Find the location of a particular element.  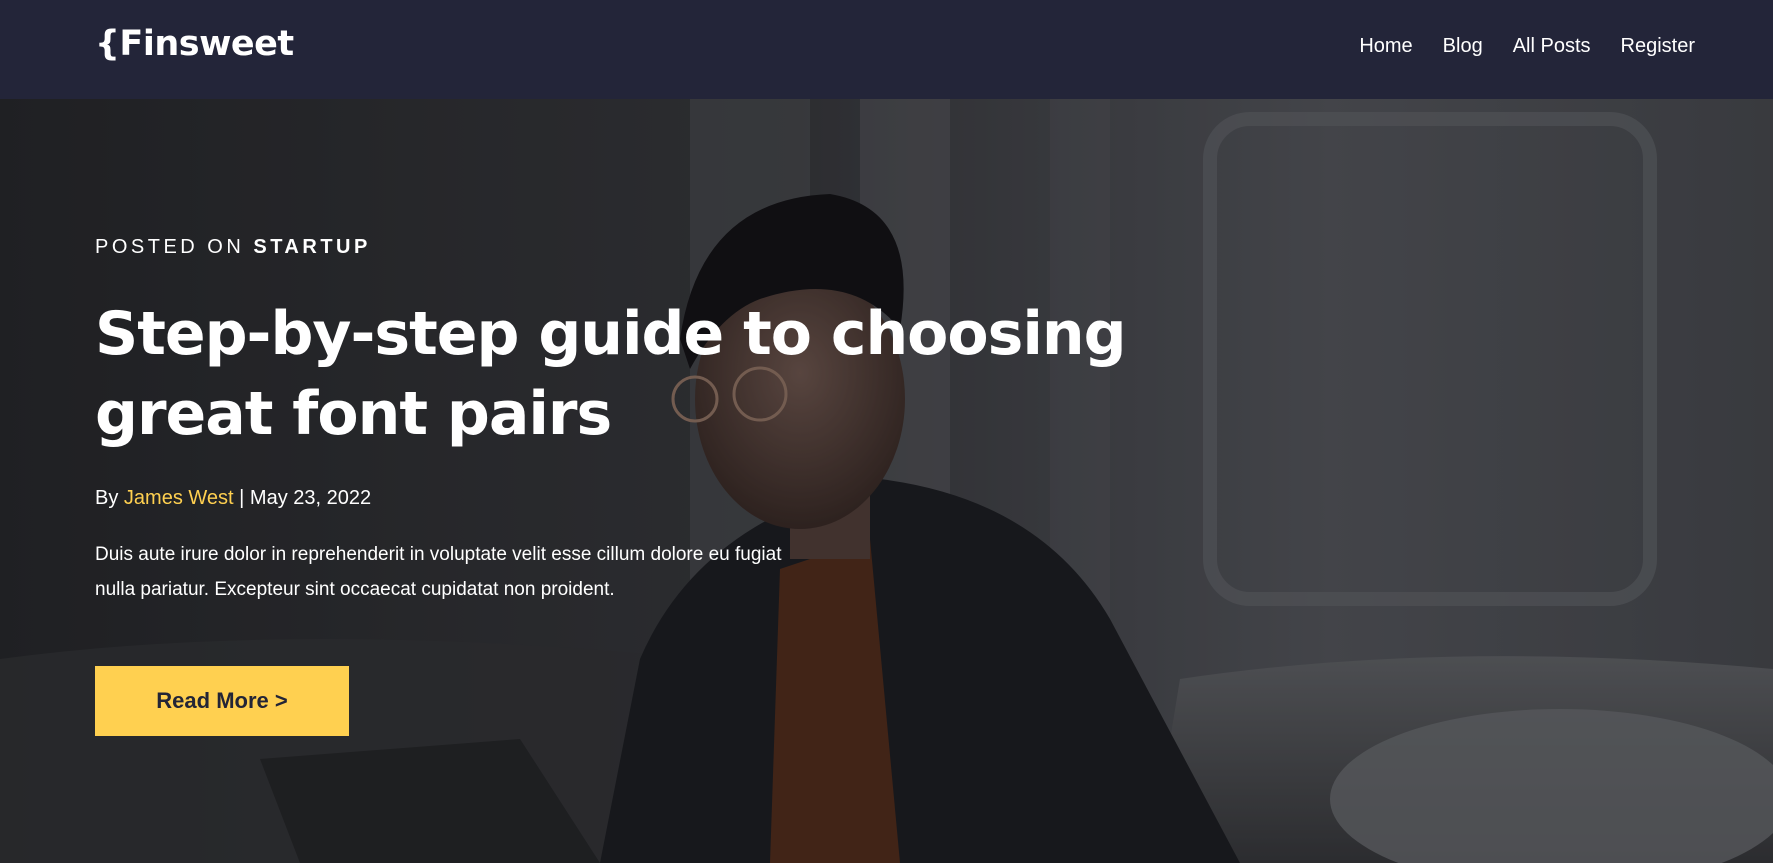

top-navbar: {Finsweet Home Blog All Posts Register is located at coordinates (886, 49).